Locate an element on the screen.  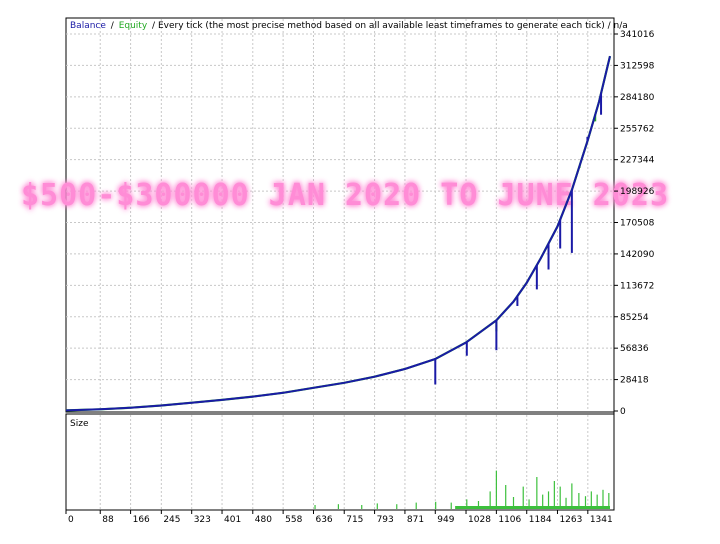
x-tick-label: 88 is located at coordinates (108, 520).